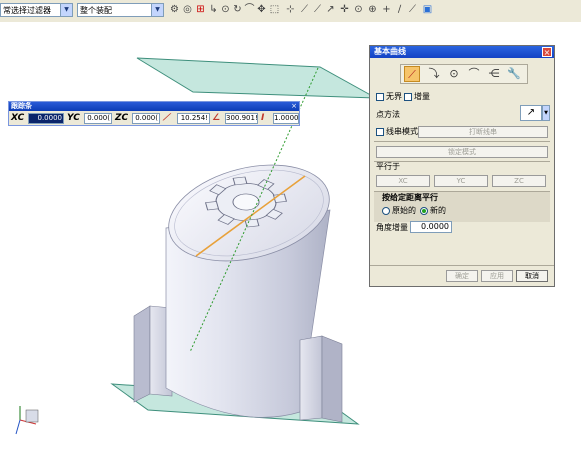 The width and height of the screenshot is (581, 452). Describe the element at coordinates (386, 10) in the screenshot. I see `plus-icon: +` at that location.